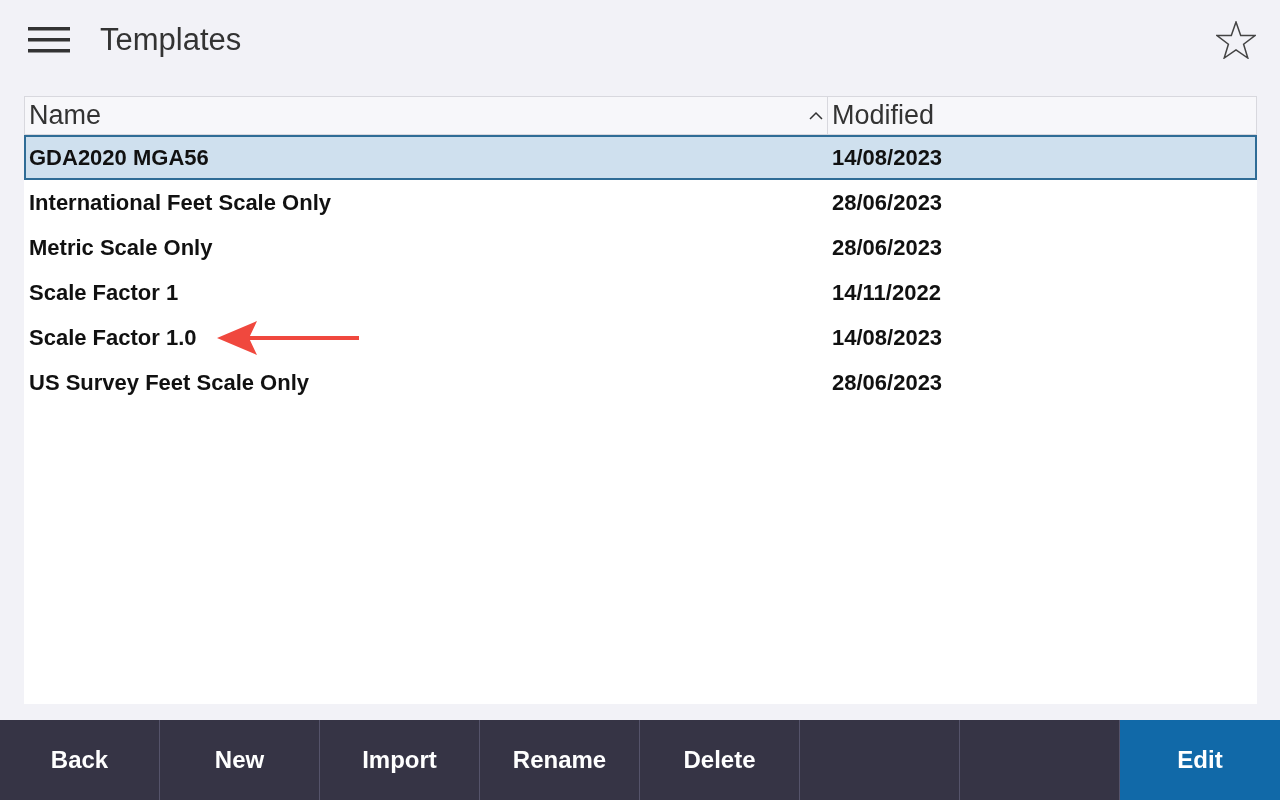  What do you see at coordinates (640, 382) in the screenshot?
I see `table-row: US Survey Feet Scale Only 28/06/2023` at bounding box center [640, 382].